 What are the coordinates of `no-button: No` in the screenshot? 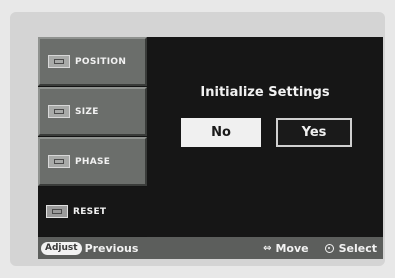 It's located at (221, 132).